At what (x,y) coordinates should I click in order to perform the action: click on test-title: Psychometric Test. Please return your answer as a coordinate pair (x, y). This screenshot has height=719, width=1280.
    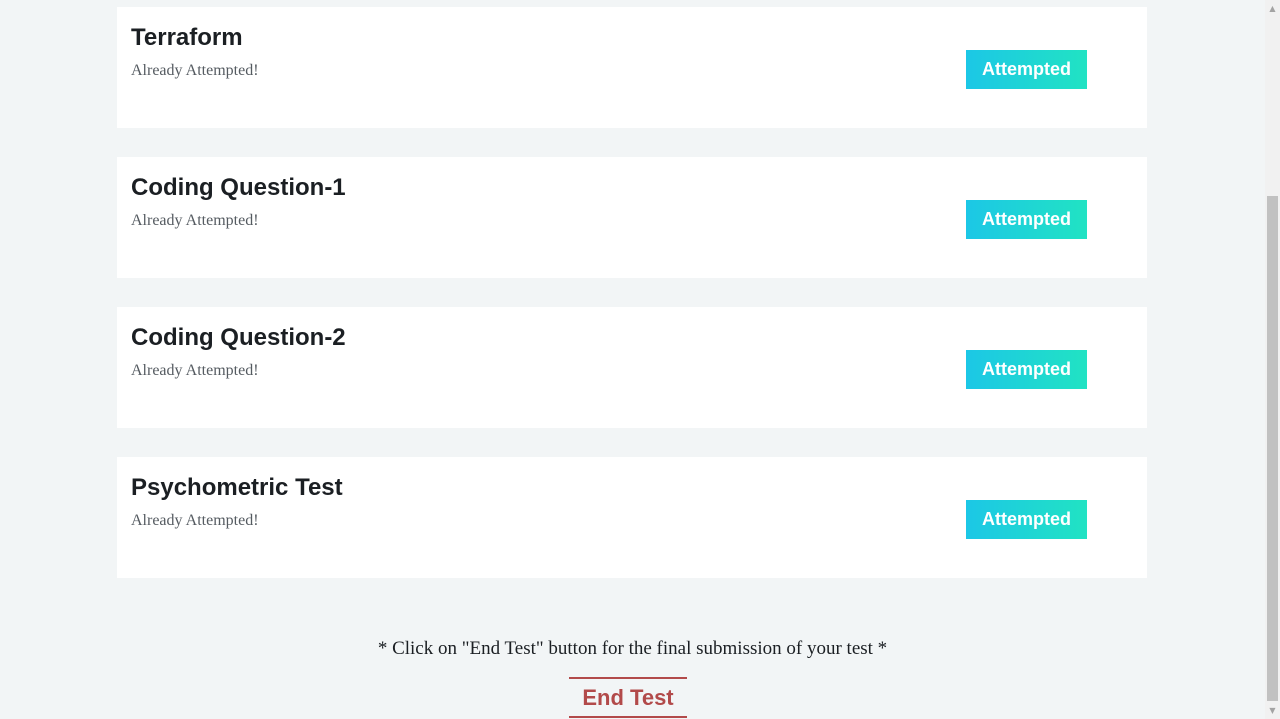
    Looking at the image, I should click on (237, 487).